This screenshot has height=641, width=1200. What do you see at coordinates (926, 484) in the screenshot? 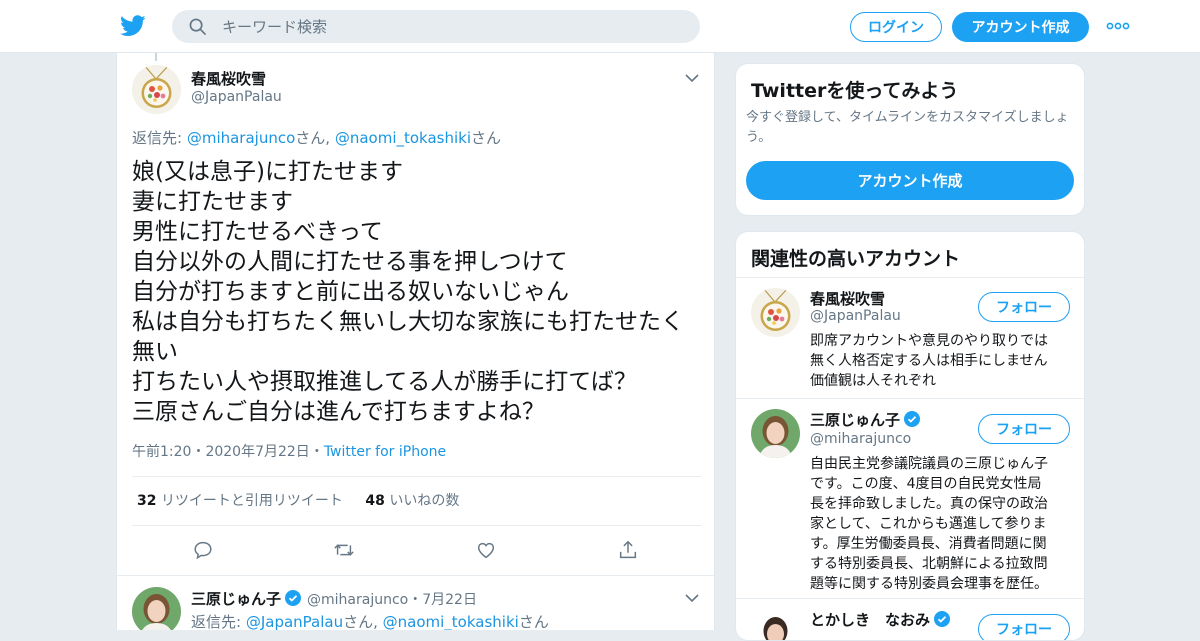
I see `bio-line: です。この度、4度目の自民党女性局` at bounding box center [926, 484].